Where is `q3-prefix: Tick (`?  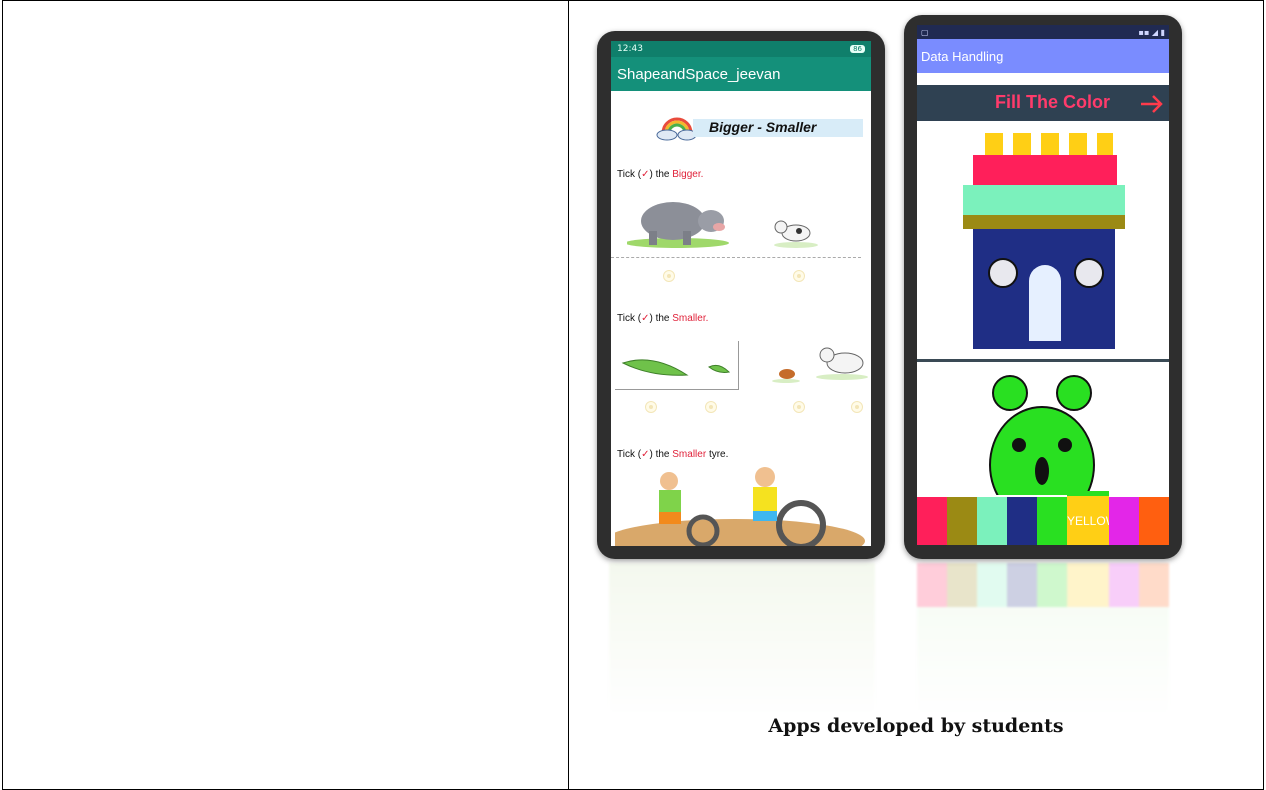 q3-prefix: Tick ( is located at coordinates (629, 454).